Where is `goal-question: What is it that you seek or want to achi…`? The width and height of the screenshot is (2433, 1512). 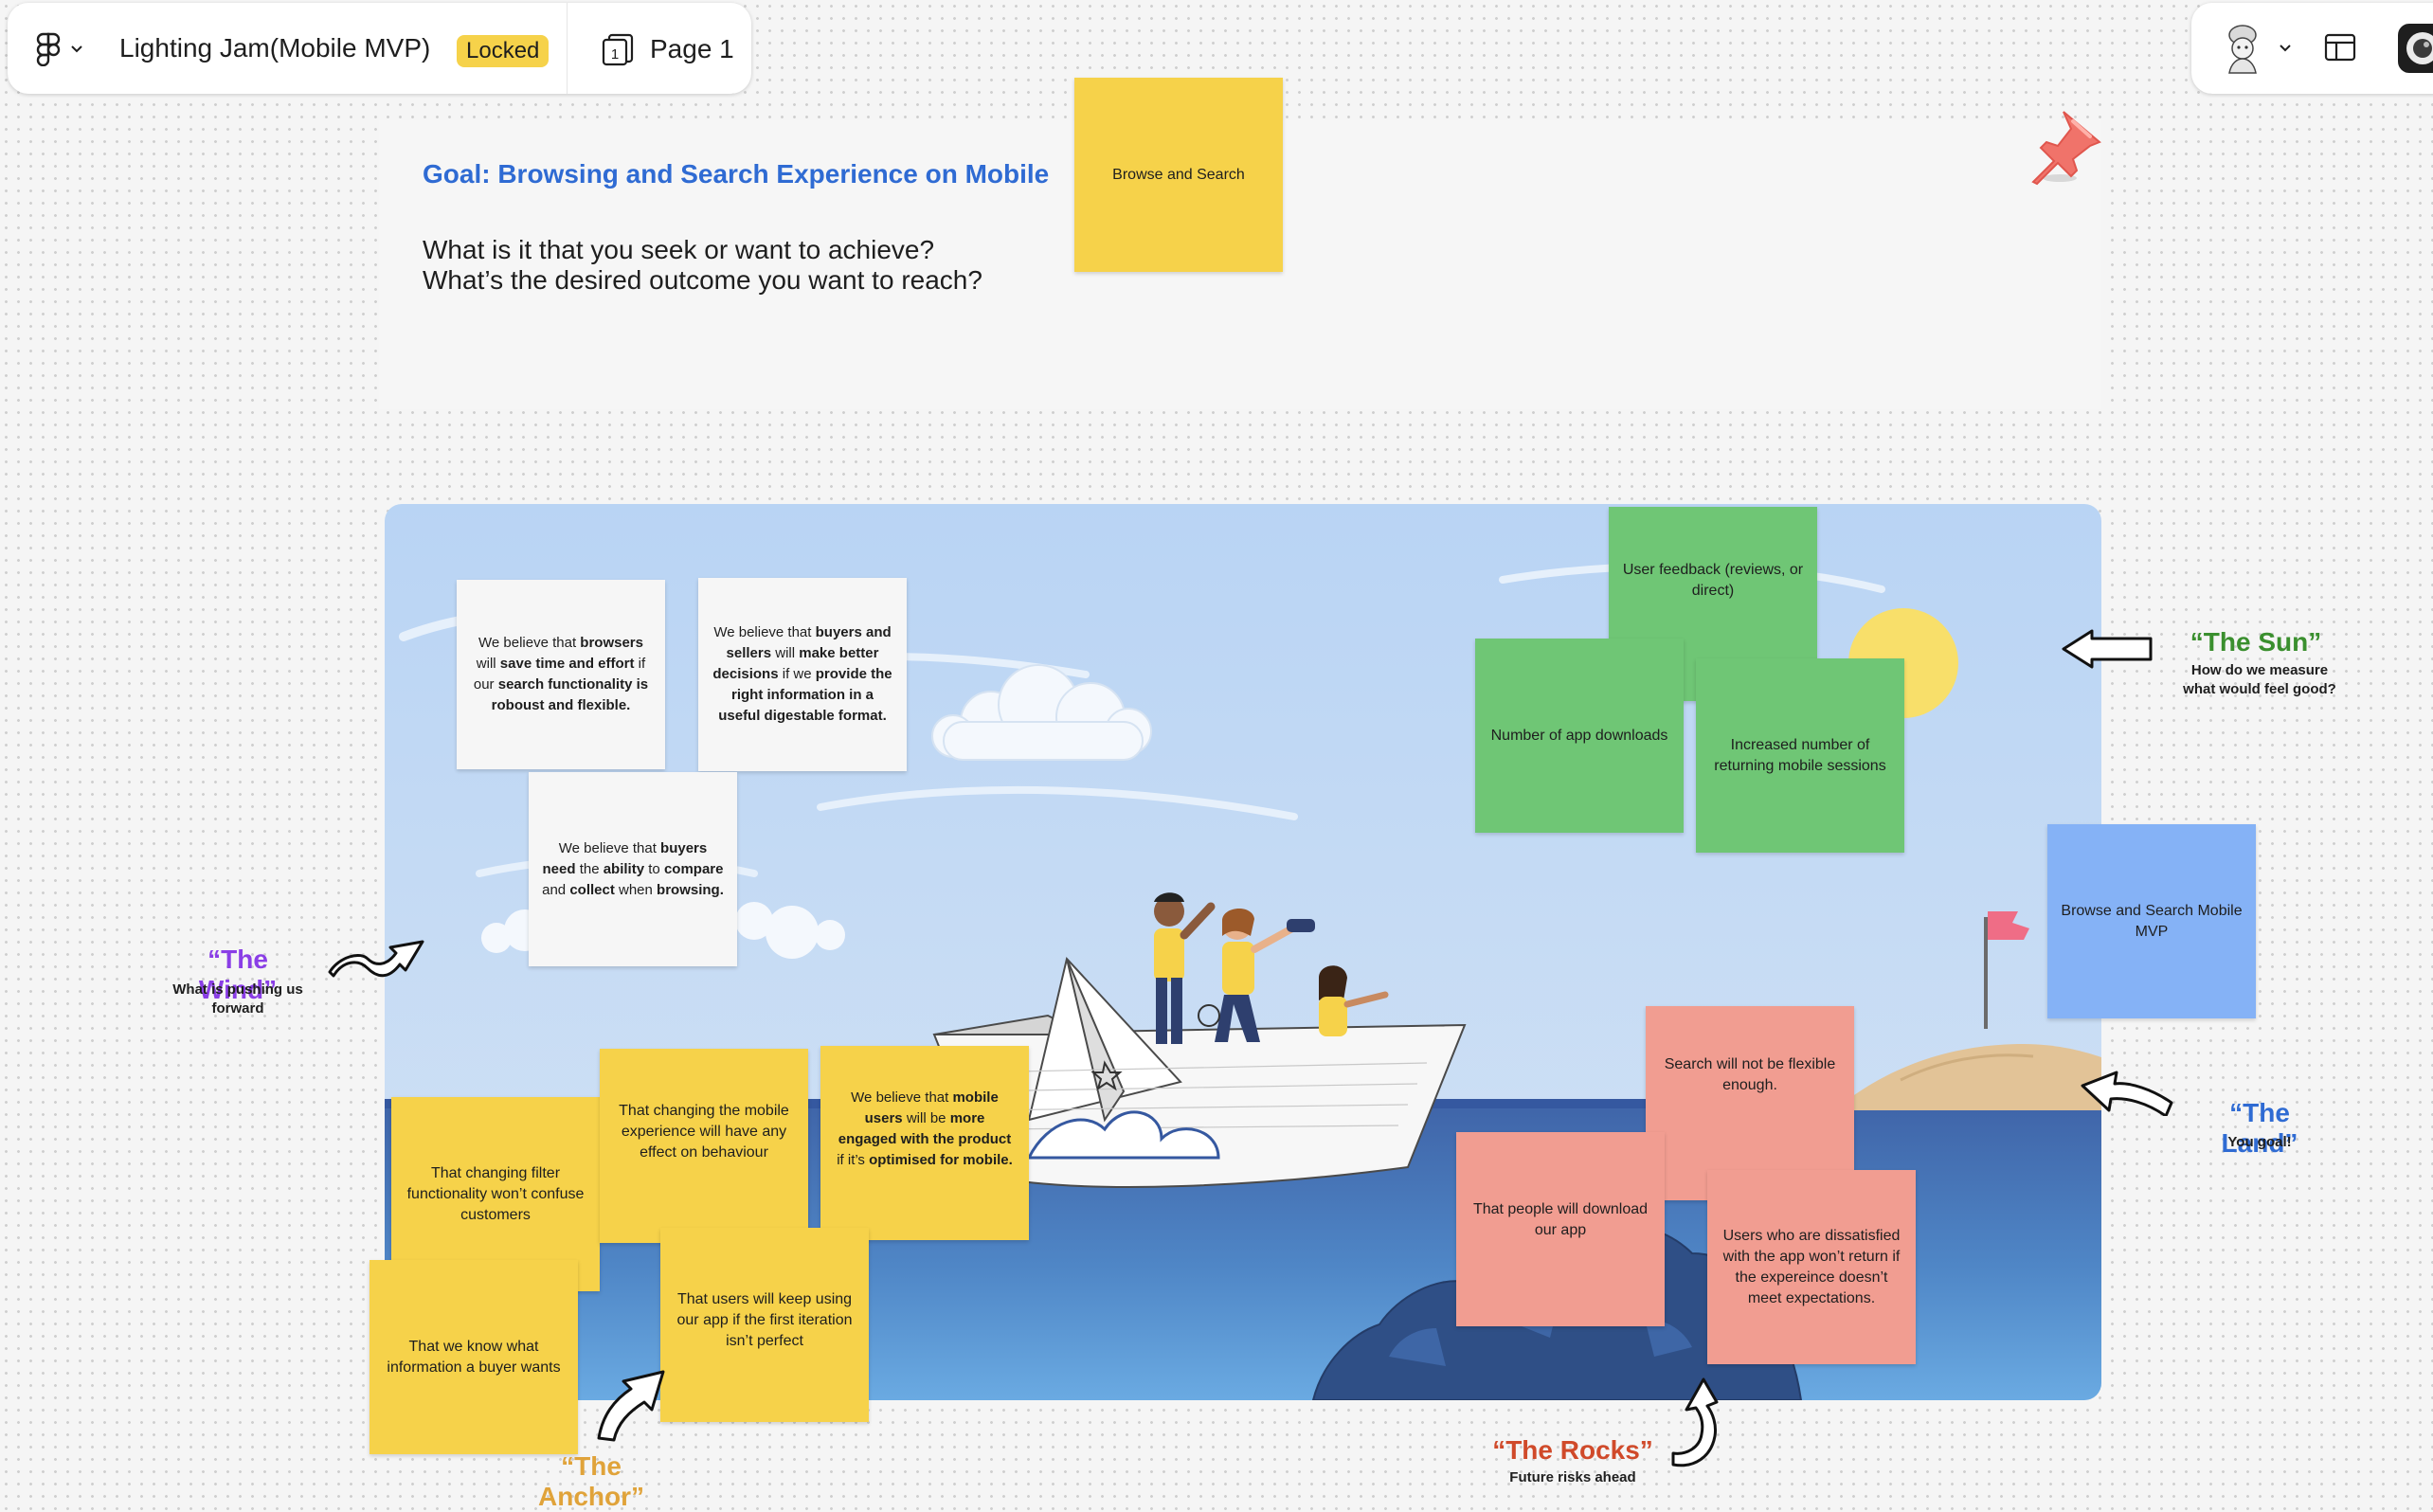
goal-question: What is it that you seek or want to achi… is located at coordinates (702, 265).